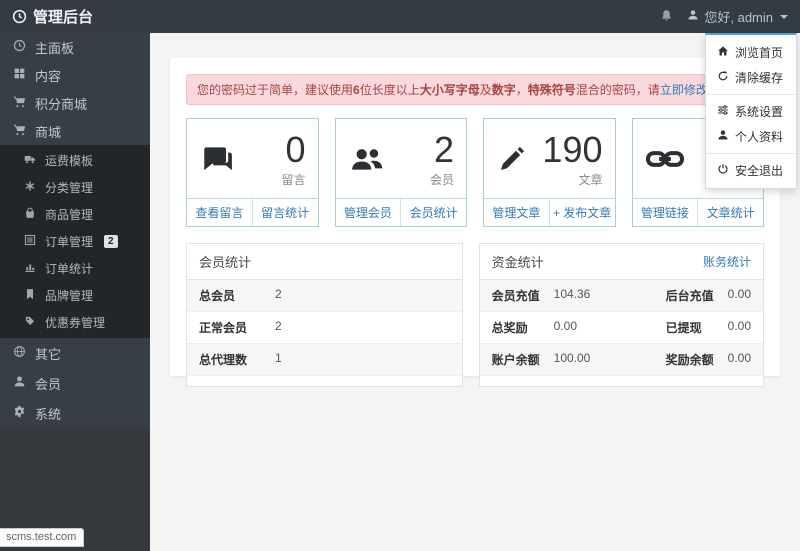 The height and width of the screenshot is (551, 800). I want to click on sidebar-item-label: 积分商城, so click(61, 104).